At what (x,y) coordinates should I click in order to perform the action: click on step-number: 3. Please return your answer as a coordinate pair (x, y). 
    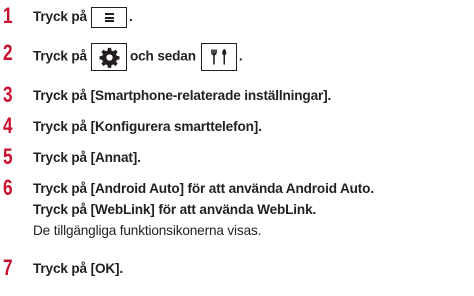
    Looking at the image, I should click on (8, 94).